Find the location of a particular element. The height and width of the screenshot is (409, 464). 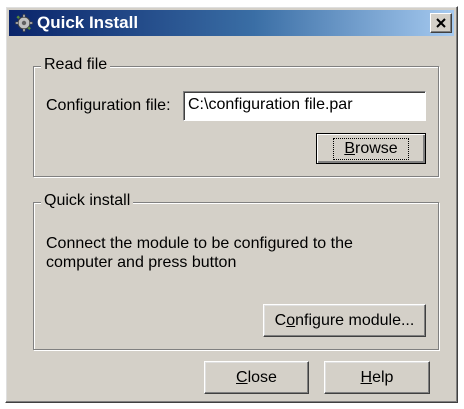

close-button: Close is located at coordinates (256, 377).